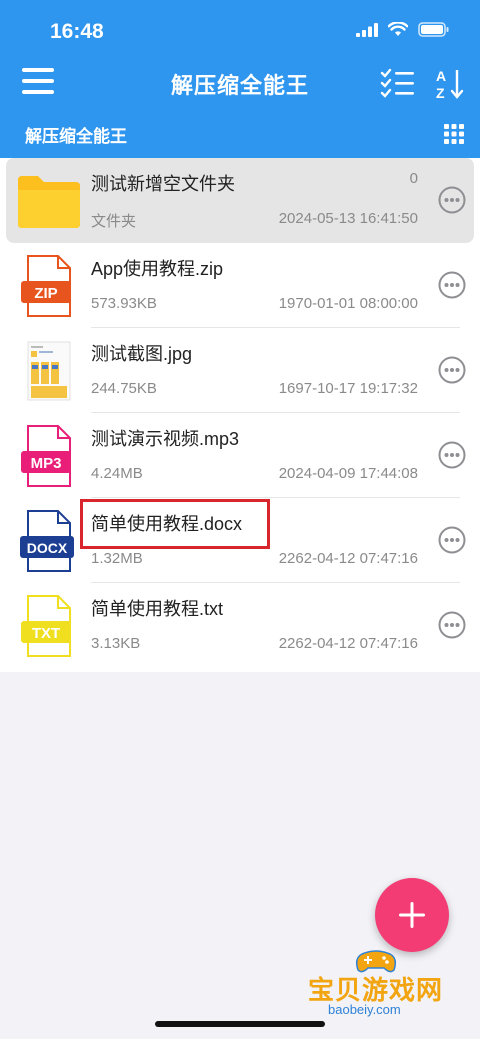 This screenshot has height=1039, width=480. What do you see at coordinates (165, 439) in the screenshot?
I see `file-name: 测试演示视频.mp3` at bounding box center [165, 439].